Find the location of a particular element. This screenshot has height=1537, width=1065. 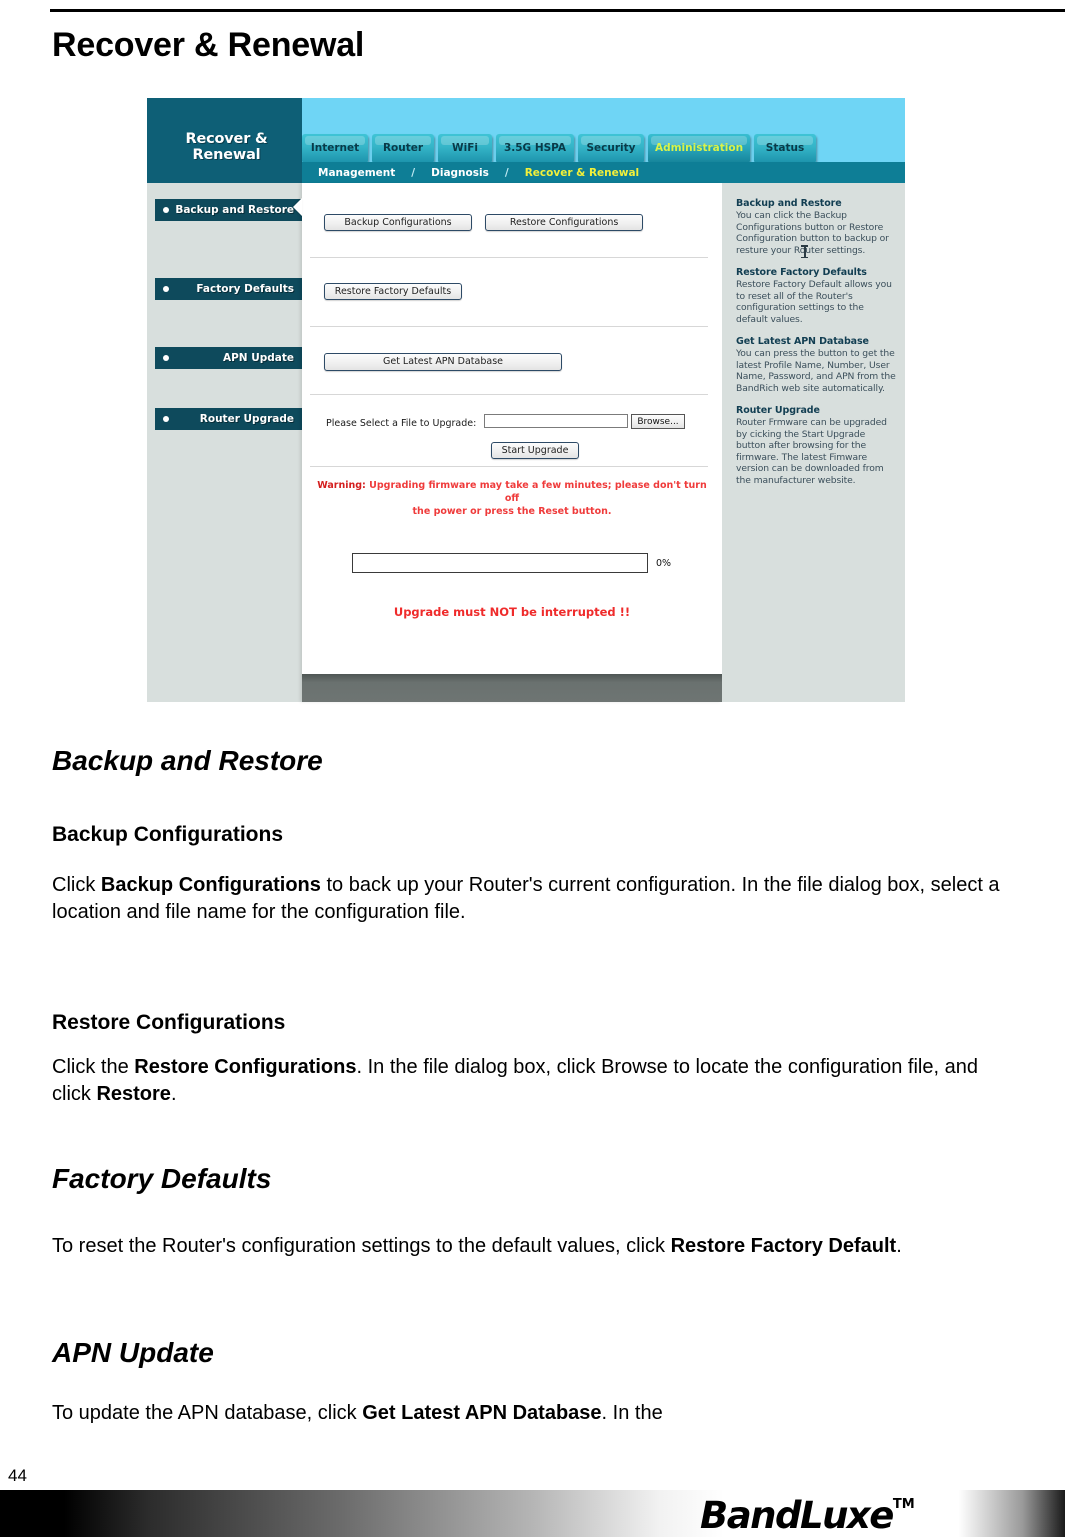

p1-text-1: Click is located at coordinates (76, 885).